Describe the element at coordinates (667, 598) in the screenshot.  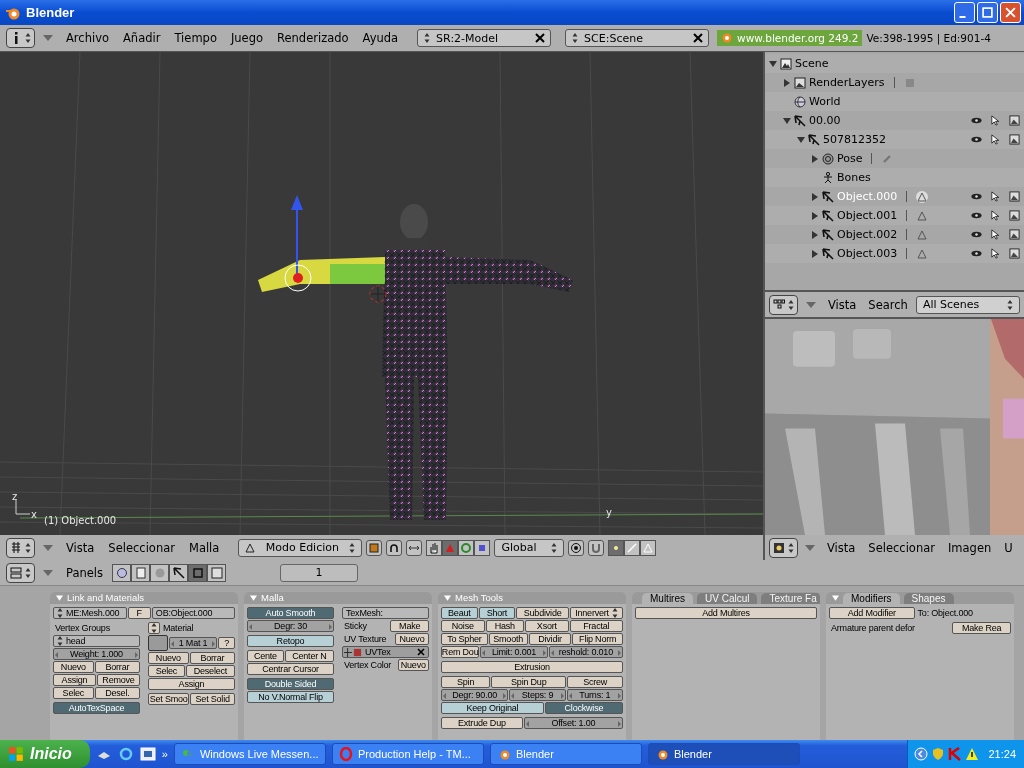
I see `panel-tab: Multires` at that location.